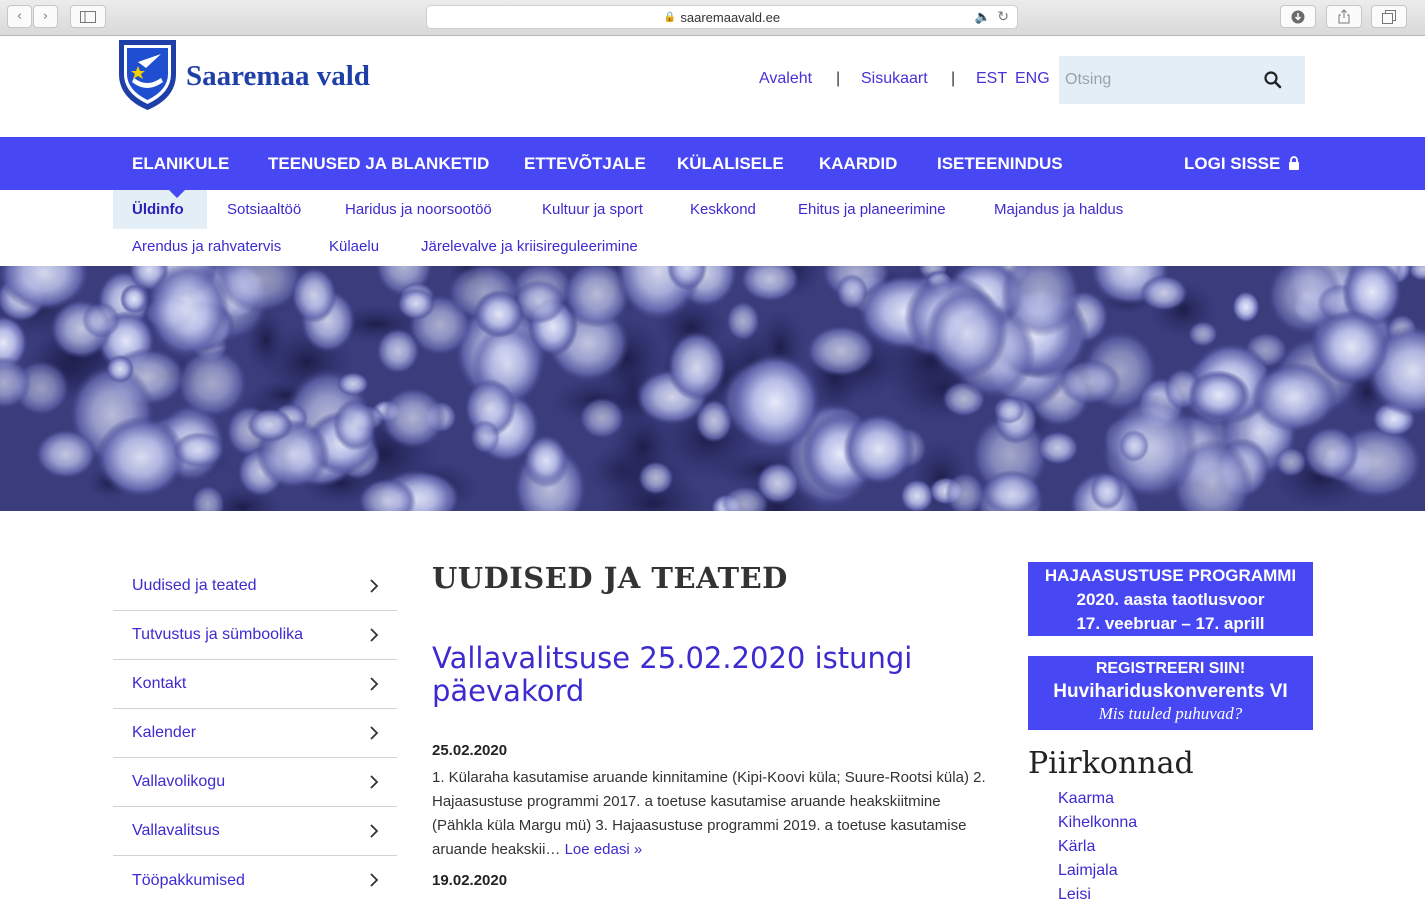  Describe the element at coordinates (194, 585) in the screenshot. I see `sidebar-item-label: Uudised ja teated` at that location.